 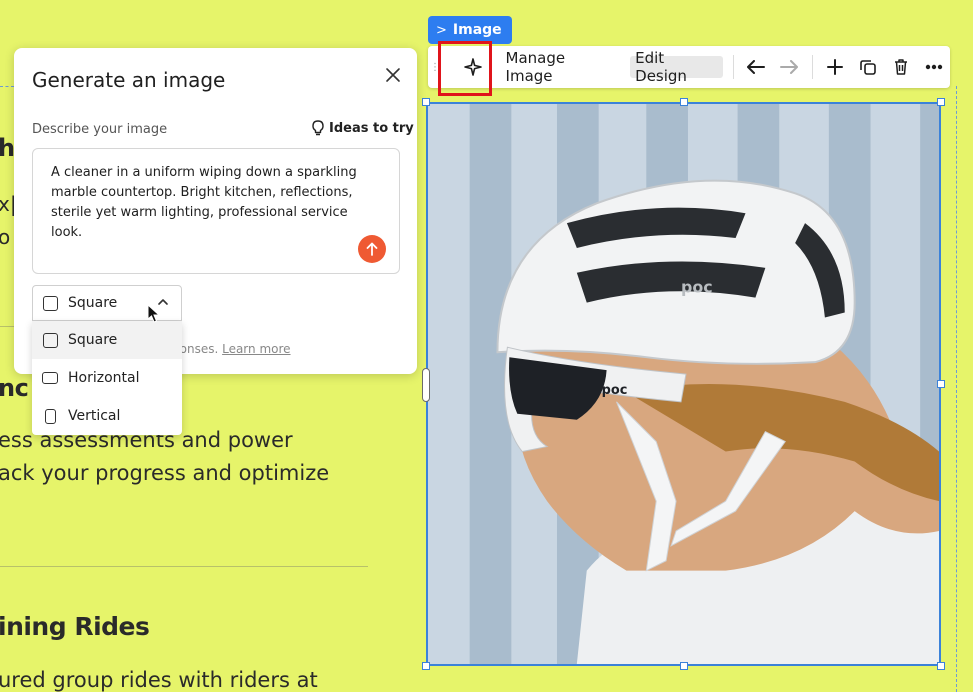 What do you see at coordinates (477, 30) in the screenshot?
I see `element-tag-label: Image` at bounding box center [477, 30].